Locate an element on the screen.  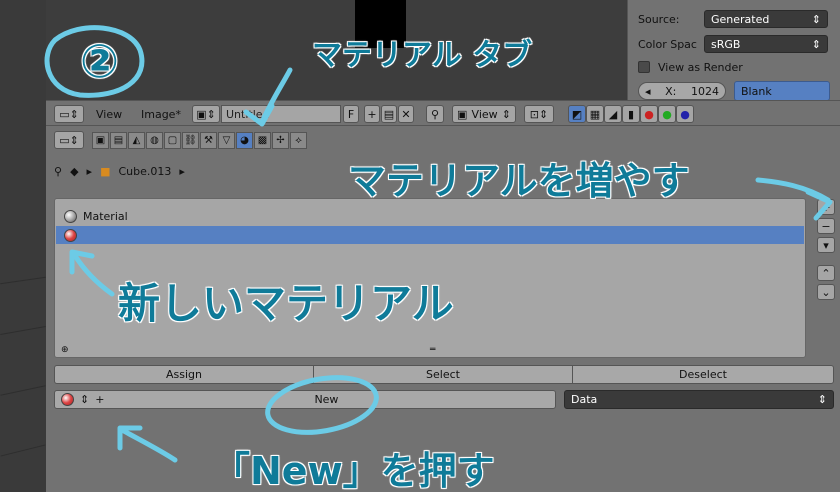
view-mode-box: ▣ View ⇕ is located at coordinates (484, 114).